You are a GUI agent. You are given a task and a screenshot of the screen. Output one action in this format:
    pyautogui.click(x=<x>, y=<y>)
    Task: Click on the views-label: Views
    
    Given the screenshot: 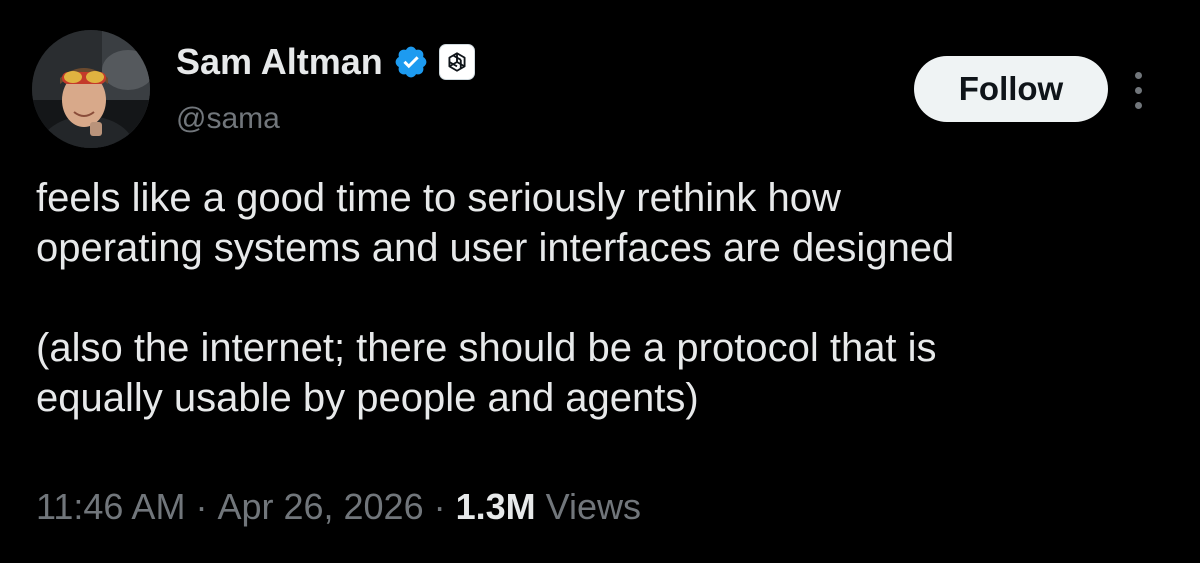 What is the action you would take?
    pyautogui.click(x=593, y=506)
    